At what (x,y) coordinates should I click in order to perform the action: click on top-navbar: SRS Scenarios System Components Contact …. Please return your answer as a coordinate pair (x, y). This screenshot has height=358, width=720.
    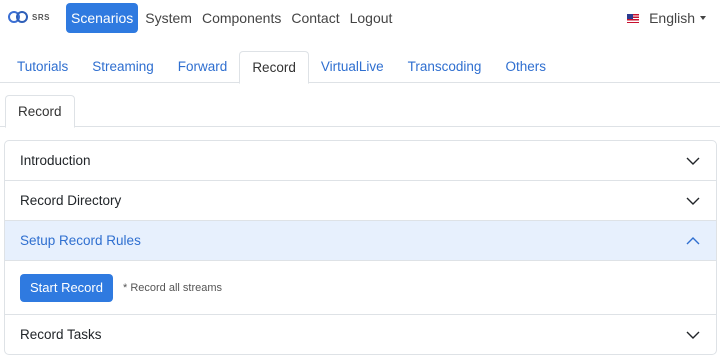
    Looking at the image, I should click on (360, 18).